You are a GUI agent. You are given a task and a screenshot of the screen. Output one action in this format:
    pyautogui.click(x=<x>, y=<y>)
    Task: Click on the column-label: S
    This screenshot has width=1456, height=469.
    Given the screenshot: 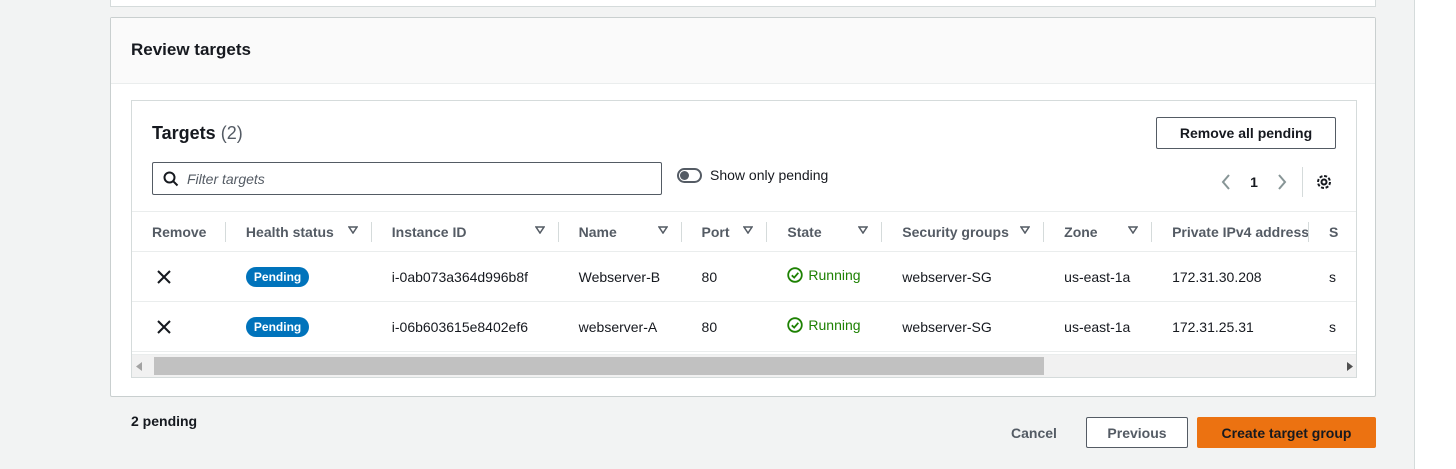 What is the action you would take?
    pyautogui.click(x=1334, y=231)
    